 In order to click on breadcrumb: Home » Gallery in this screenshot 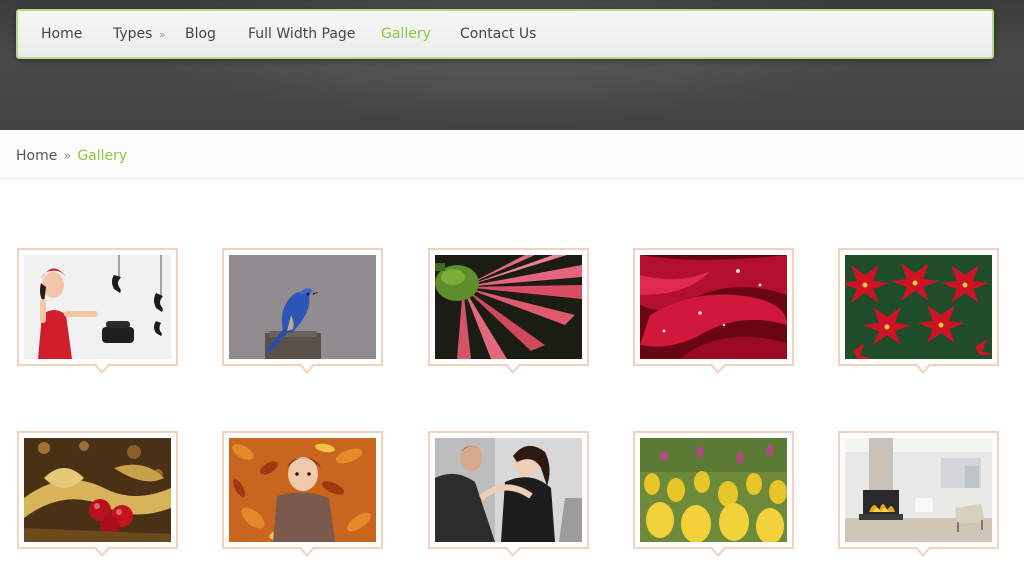, I will do `click(71, 154)`.